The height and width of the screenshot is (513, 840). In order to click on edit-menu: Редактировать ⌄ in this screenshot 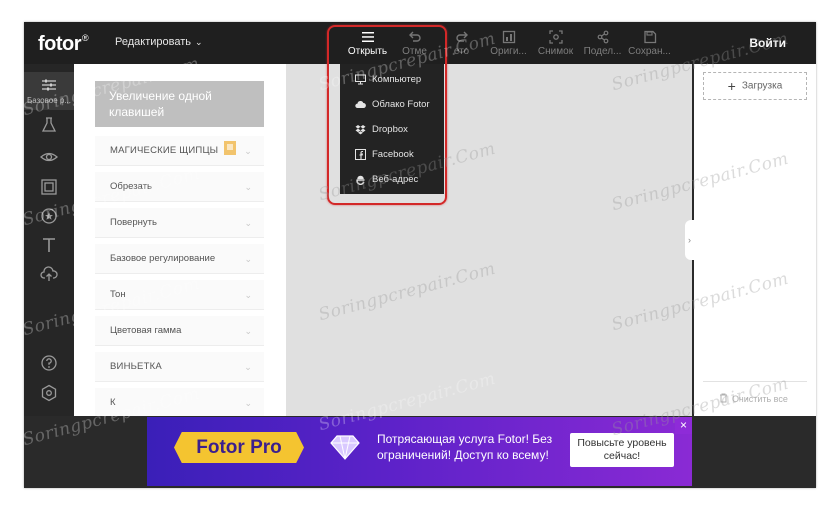, I will do `click(159, 42)`.